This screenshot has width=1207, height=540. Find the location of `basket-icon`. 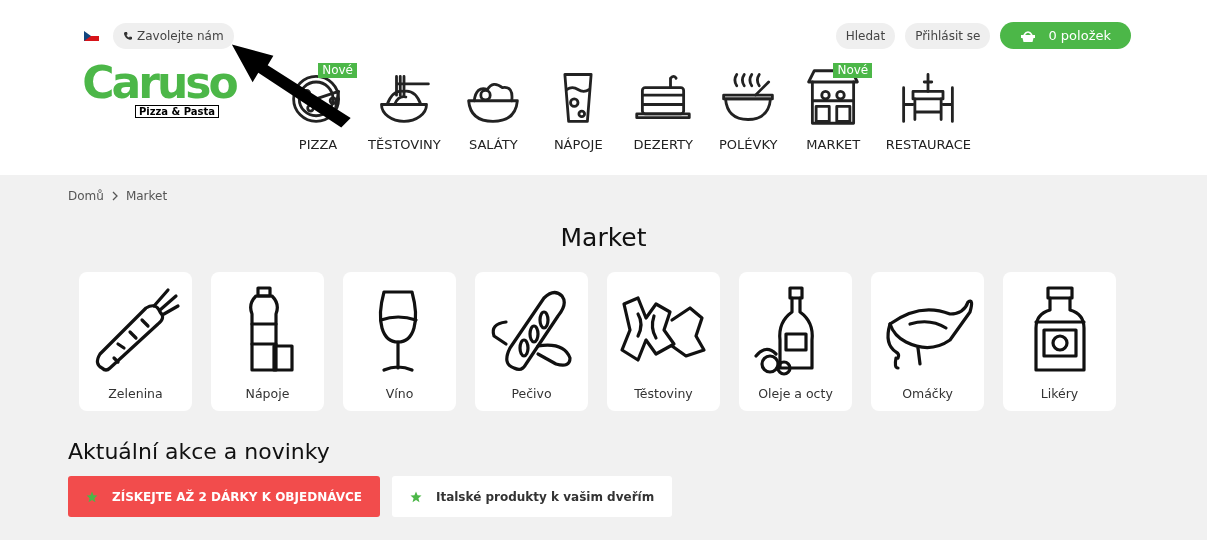

basket-icon is located at coordinates (1028, 35).